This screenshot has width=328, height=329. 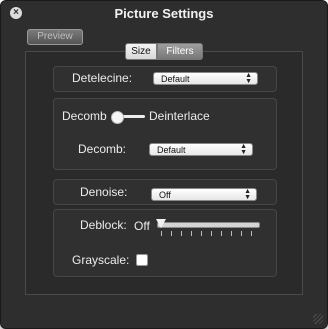 What do you see at coordinates (84, 116) in the screenshot?
I see `decomb-toggle-left-label: Decomb` at bounding box center [84, 116].